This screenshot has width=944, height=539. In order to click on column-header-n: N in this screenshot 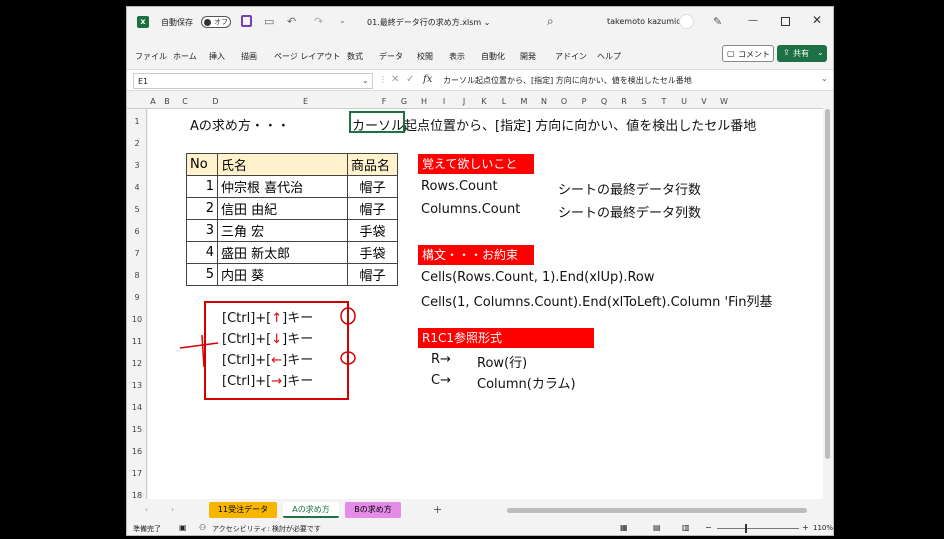, I will do `click(544, 101)`.